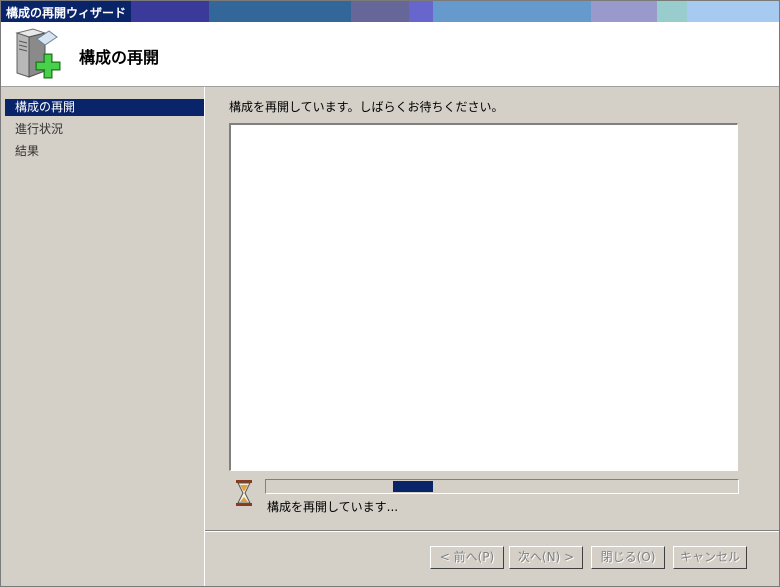  Describe the element at coordinates (390, 11) in the screenshot. I see `title-bar: 構成の再開ウィザード` at that location.